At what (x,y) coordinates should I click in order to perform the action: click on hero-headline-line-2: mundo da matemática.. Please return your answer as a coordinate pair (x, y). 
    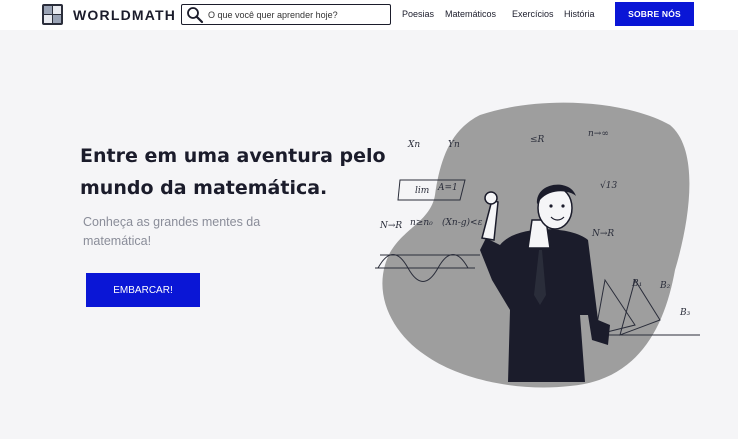
    Looking at the image, I should click on (204, 188).